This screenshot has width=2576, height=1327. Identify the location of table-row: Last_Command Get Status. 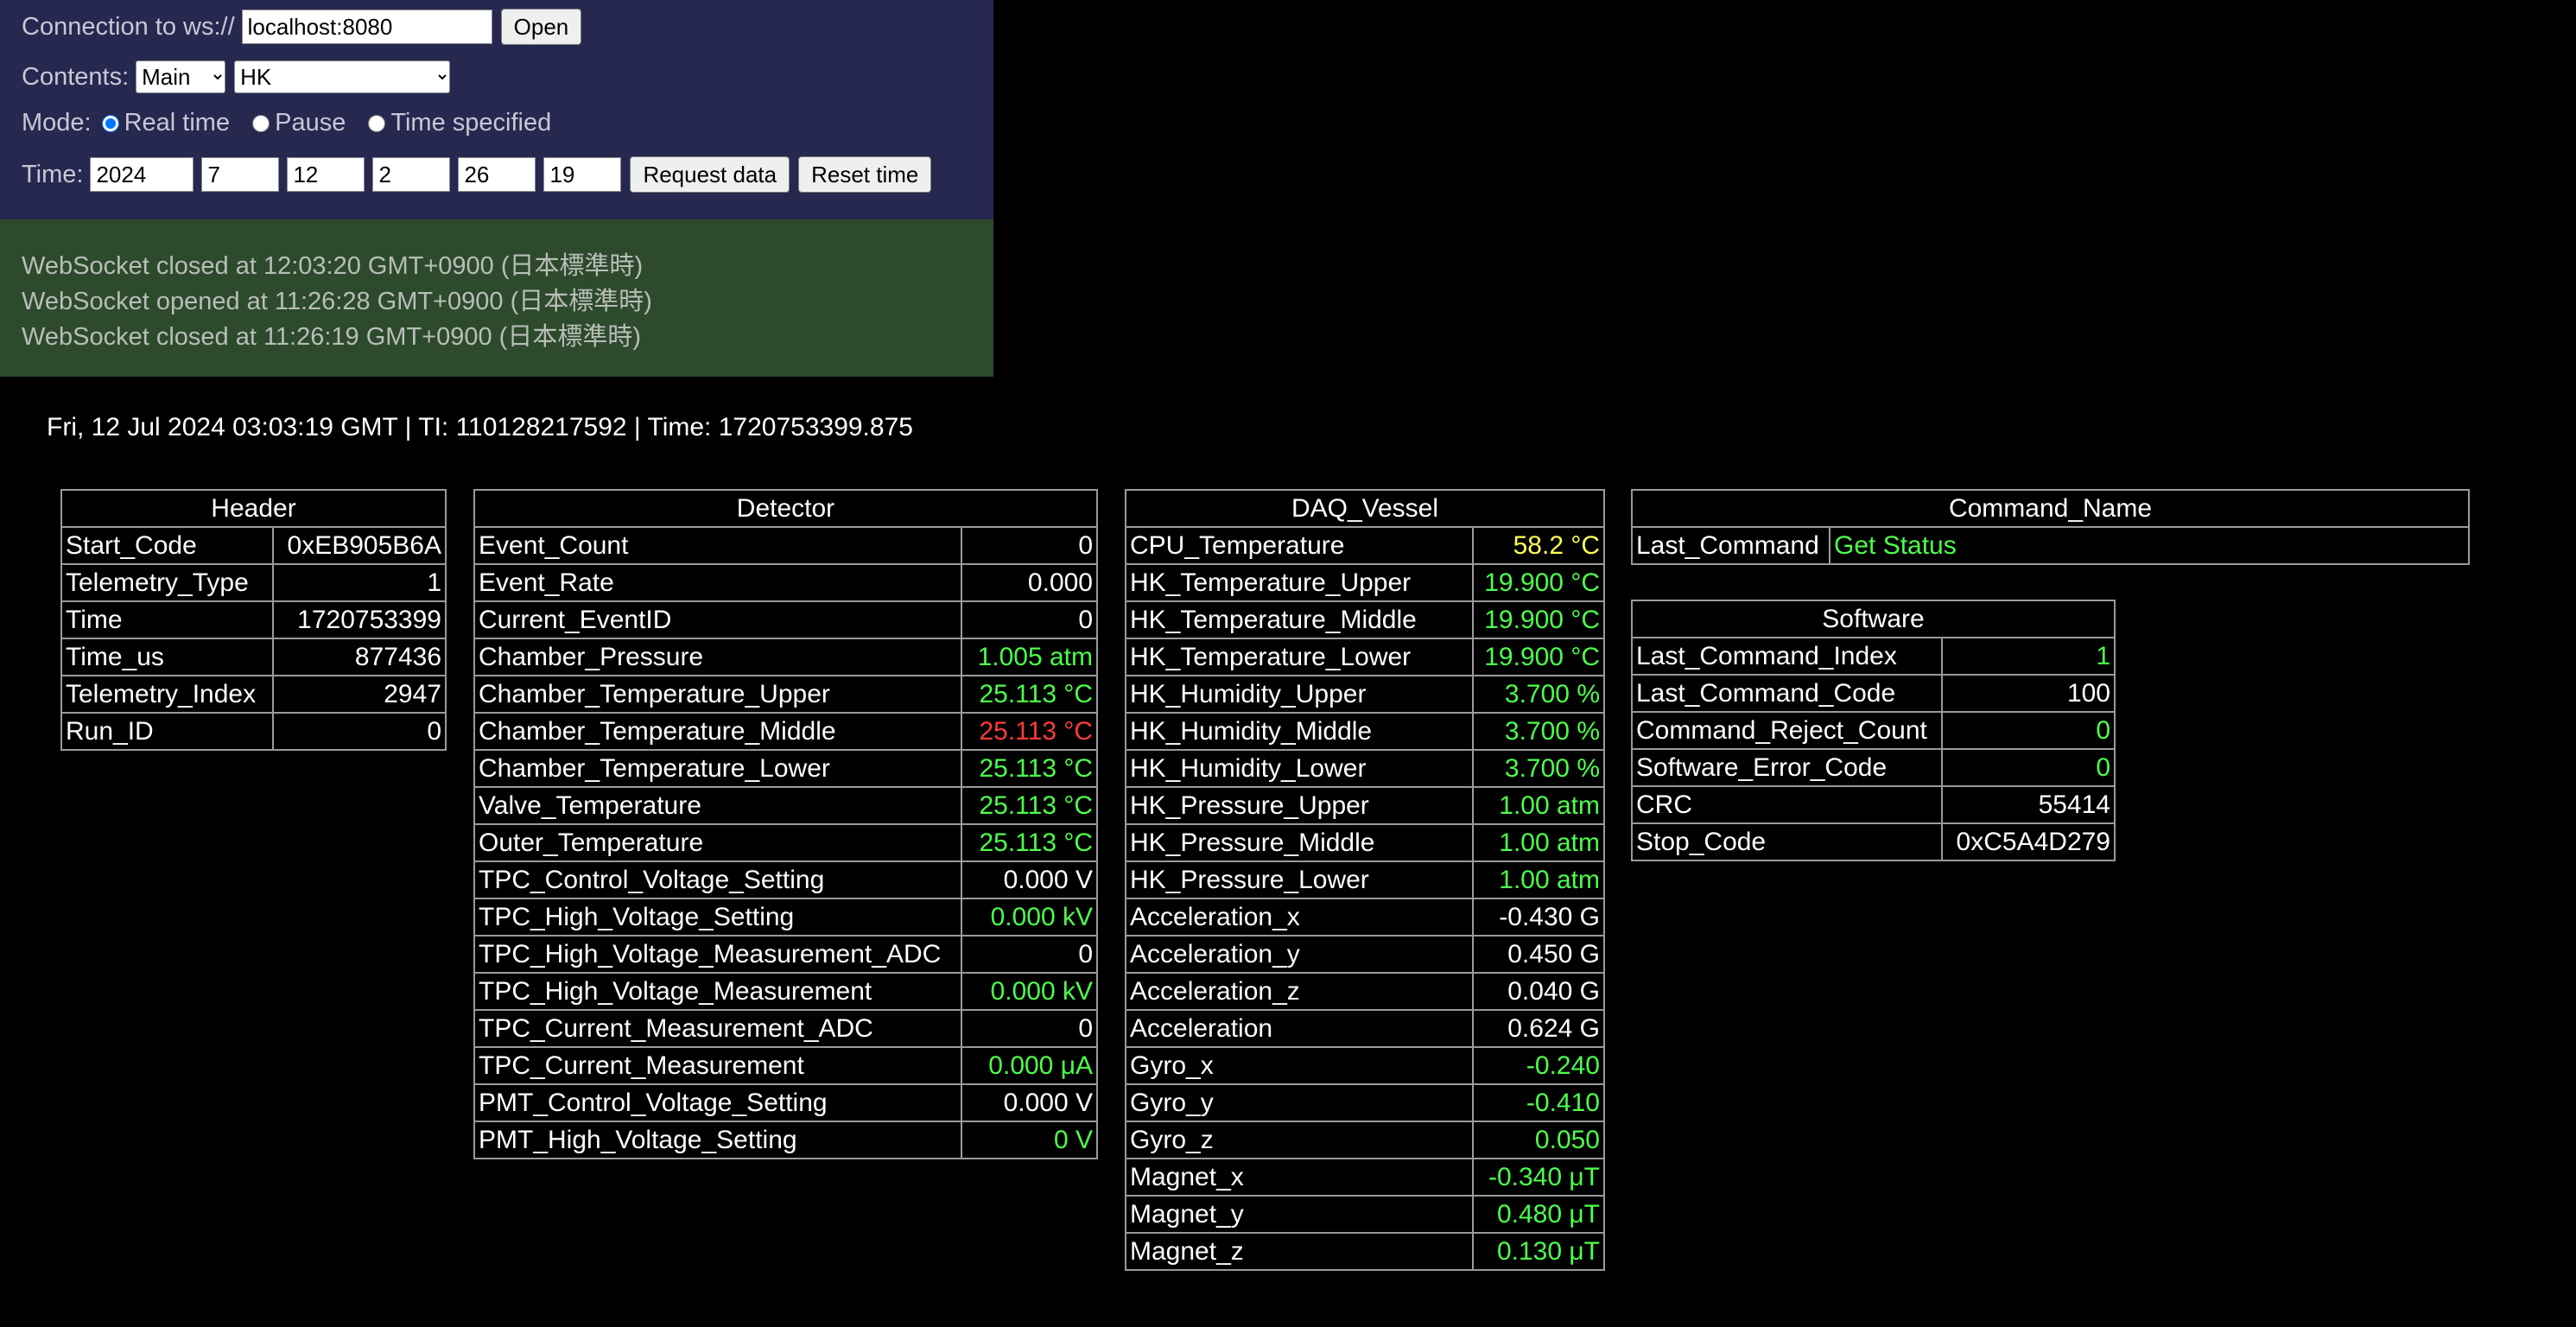
(2050, 545).